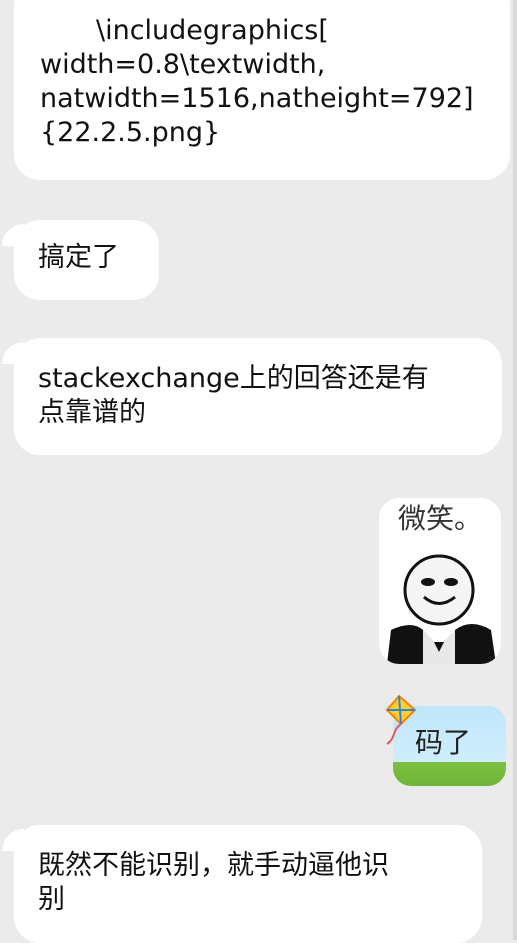 This screenshot has width=517, height=943. What do you see at coordinates (441, 609) in the screenshot?
I see `meme-face-sticker-icon` at bounding box center [441, 609].